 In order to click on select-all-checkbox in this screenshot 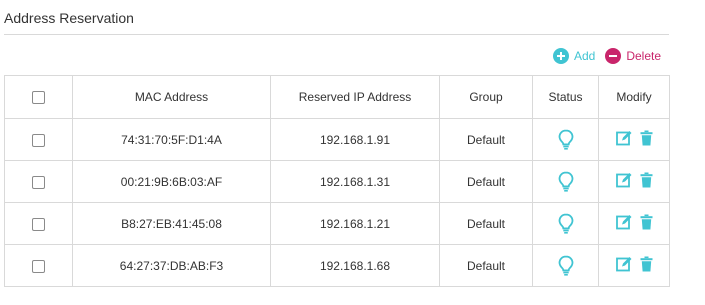, I will do `click(38, 98)`.